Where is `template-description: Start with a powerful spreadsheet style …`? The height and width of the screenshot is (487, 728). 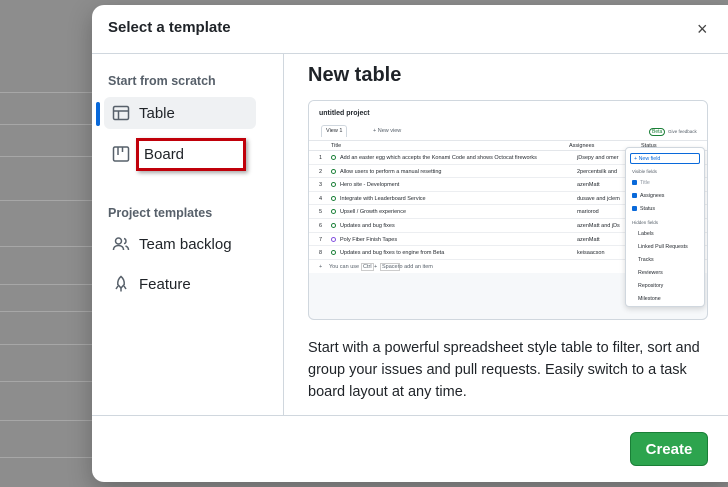 template-description: Start with a powerful spreadsheet style … is located at coordinates (504, 370).